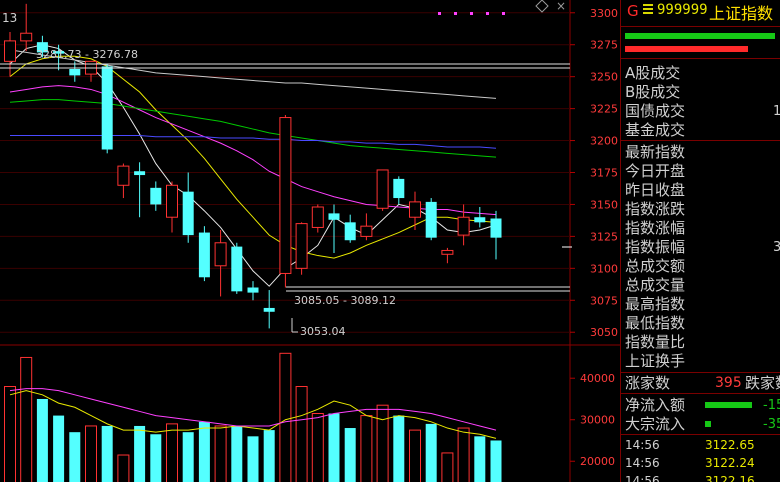 The height and width of the screenshot is (482, 780). Describe the element at coordinates (604, 13) in the screenshot. I see `price-tick-label: 3300` at that location.